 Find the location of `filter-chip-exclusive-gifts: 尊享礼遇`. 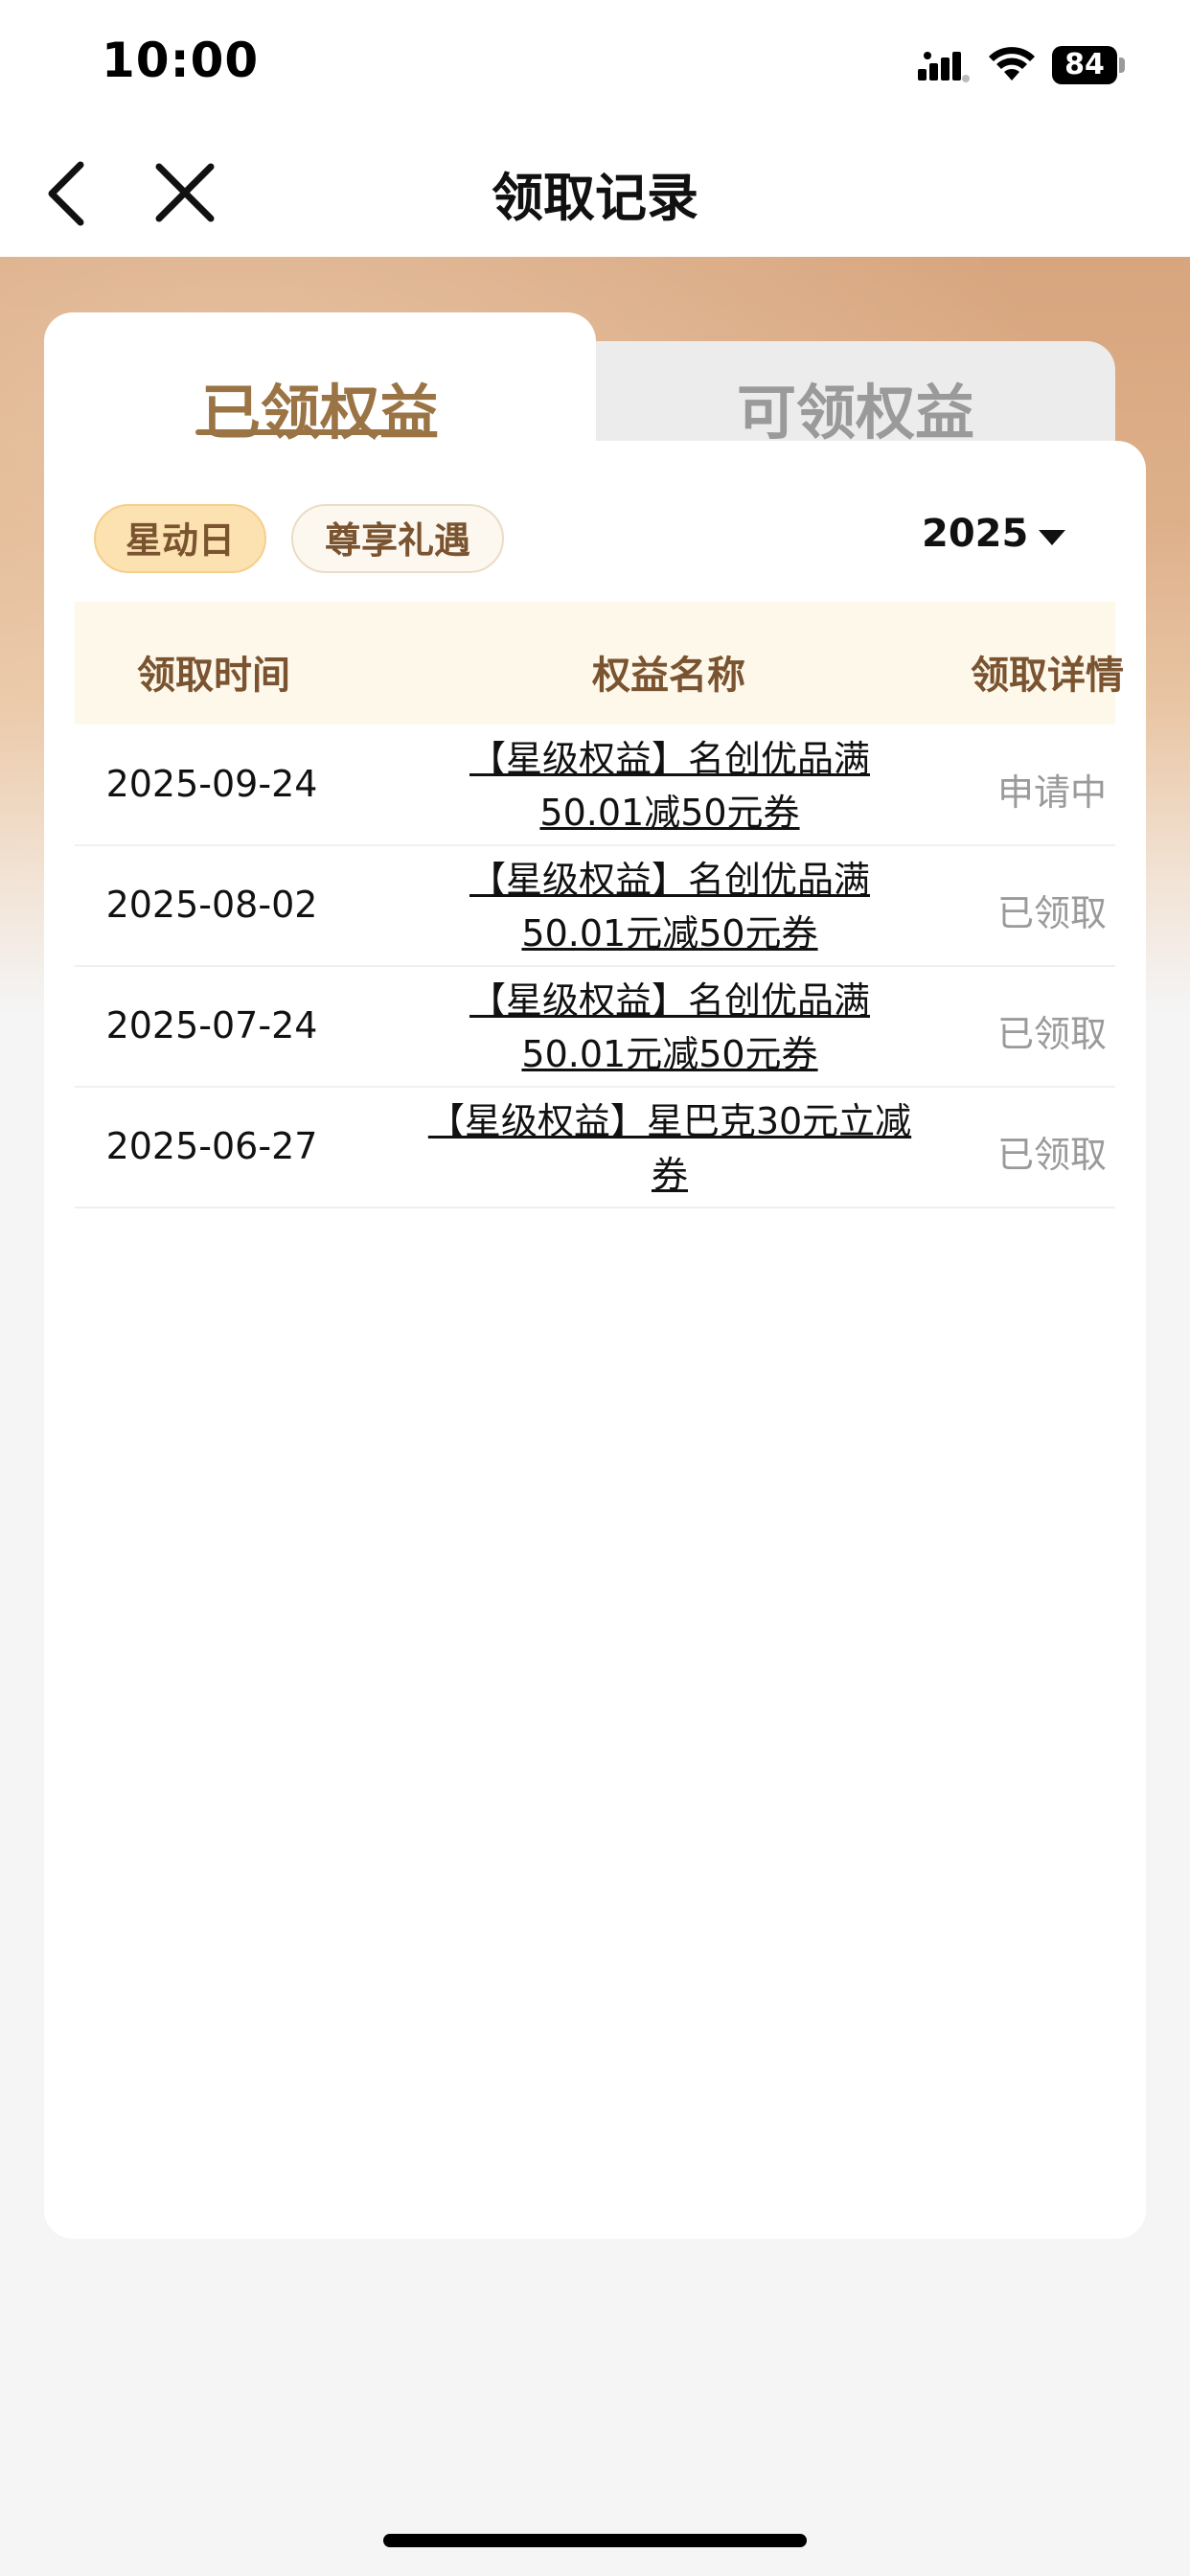

filter-chip-exclusive-gifts: 尊享礼遇 is located at coordinates (397, 538).